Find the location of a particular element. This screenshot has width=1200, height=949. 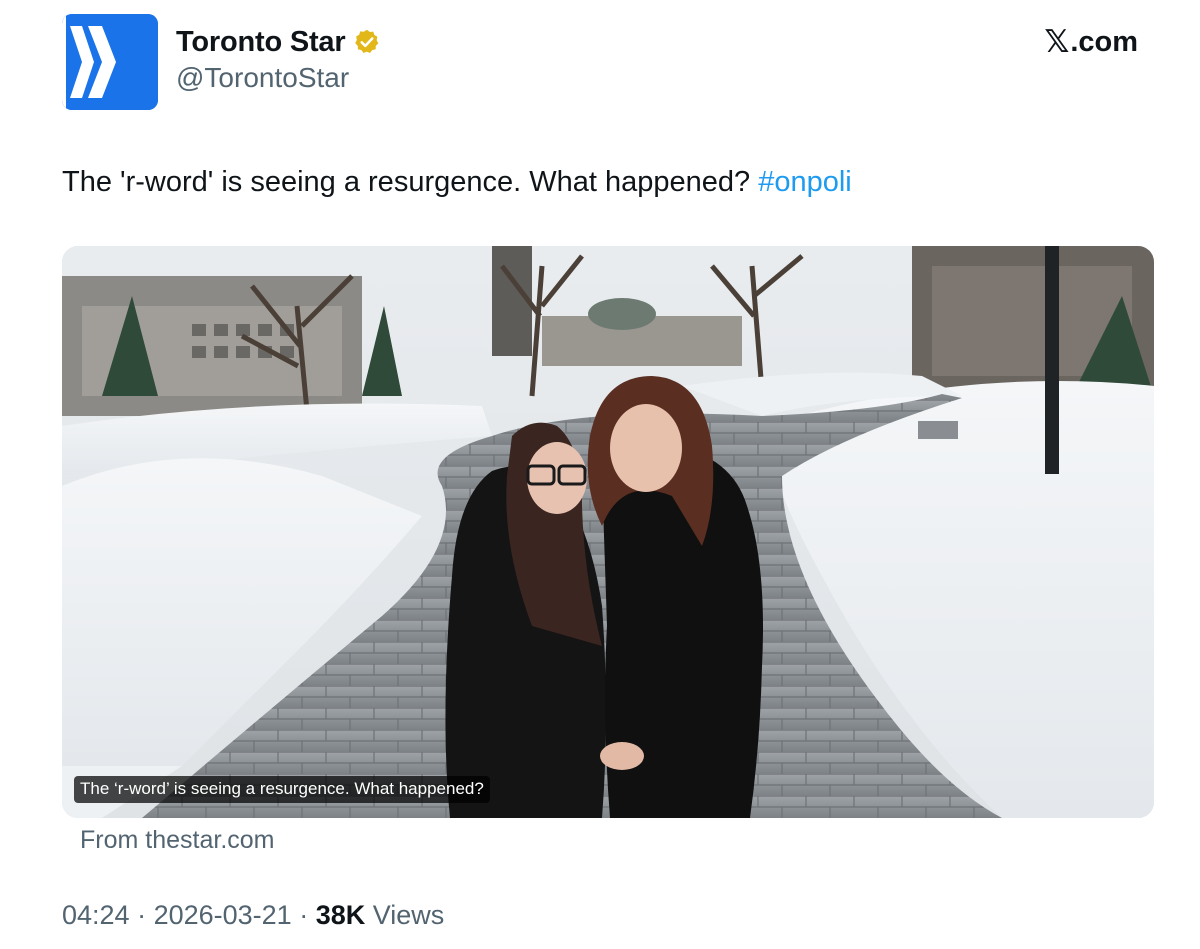

avatar is located at coordinates (110, 62).